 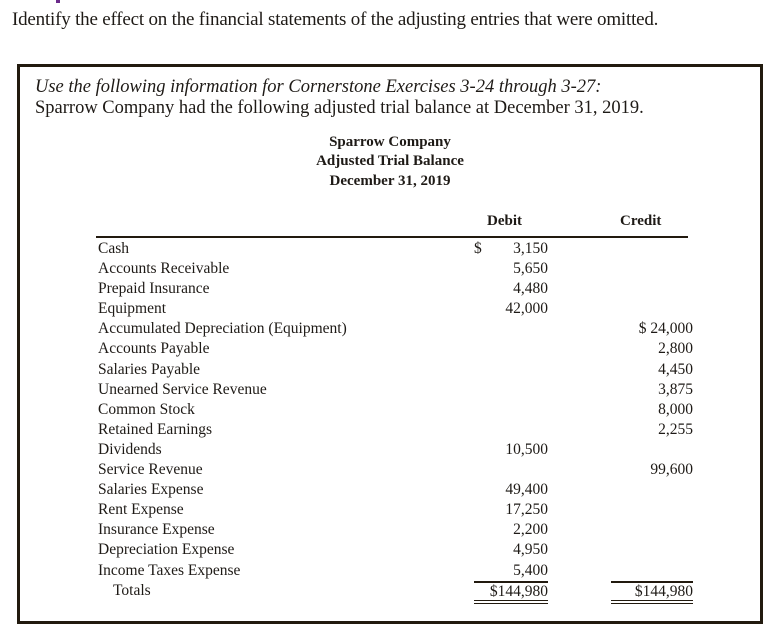 I want to click on statement-title-heading: Adjusted Trial Balance, so click(x=390, y=161).